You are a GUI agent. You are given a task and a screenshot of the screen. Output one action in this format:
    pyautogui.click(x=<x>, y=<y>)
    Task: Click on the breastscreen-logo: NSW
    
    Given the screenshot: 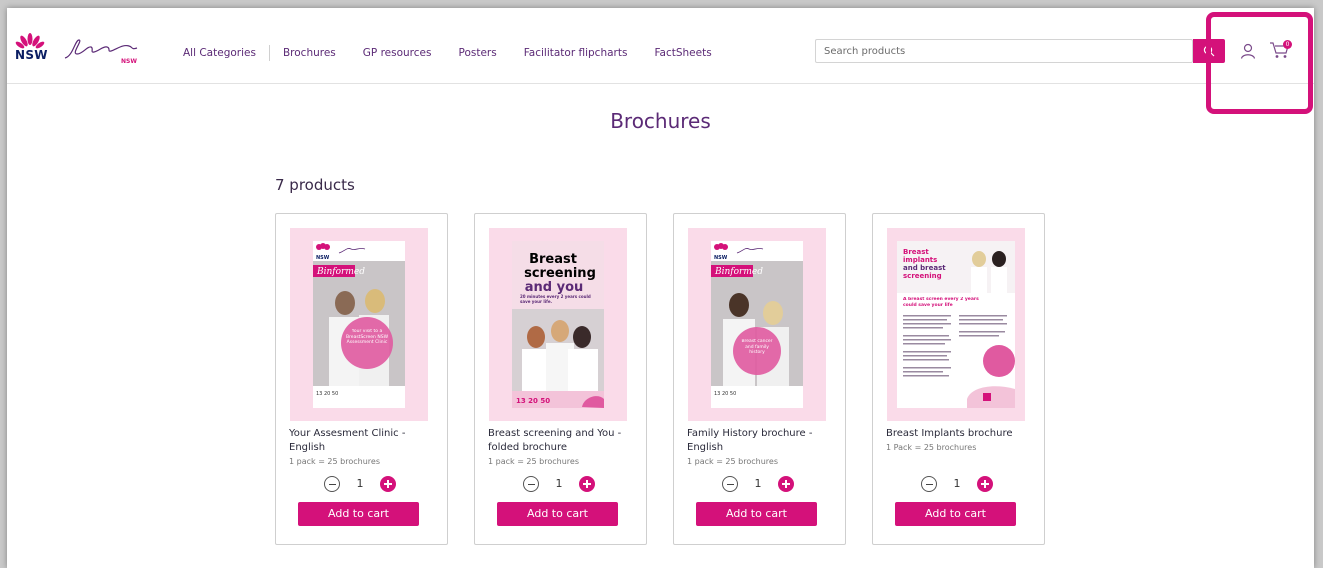 What is the action you would take?
    pyautogui.click(x=103, y=49)
    